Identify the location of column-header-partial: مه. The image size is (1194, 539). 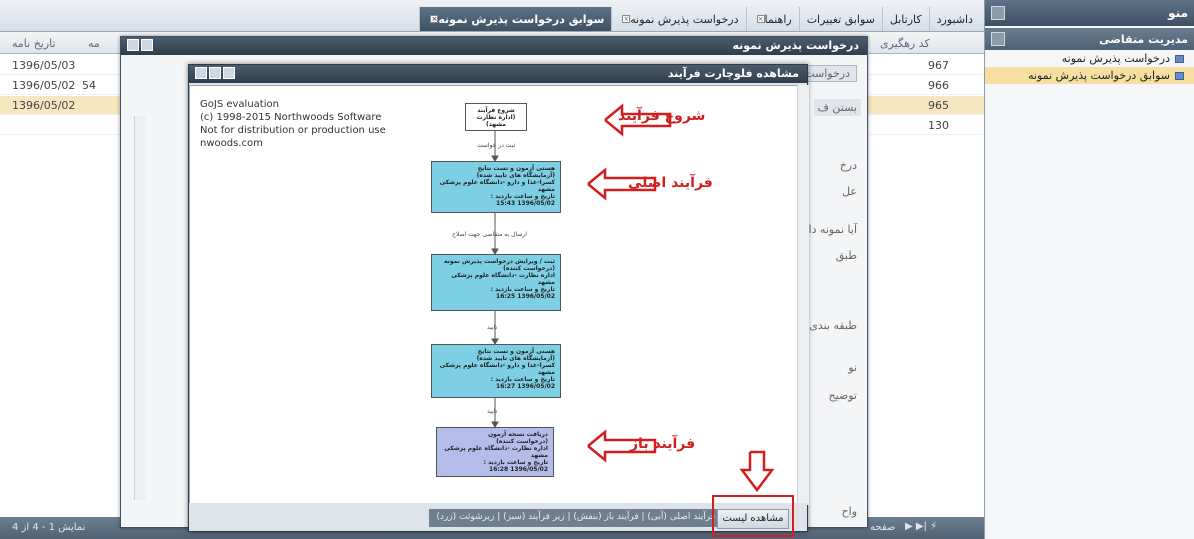
(94, 43).